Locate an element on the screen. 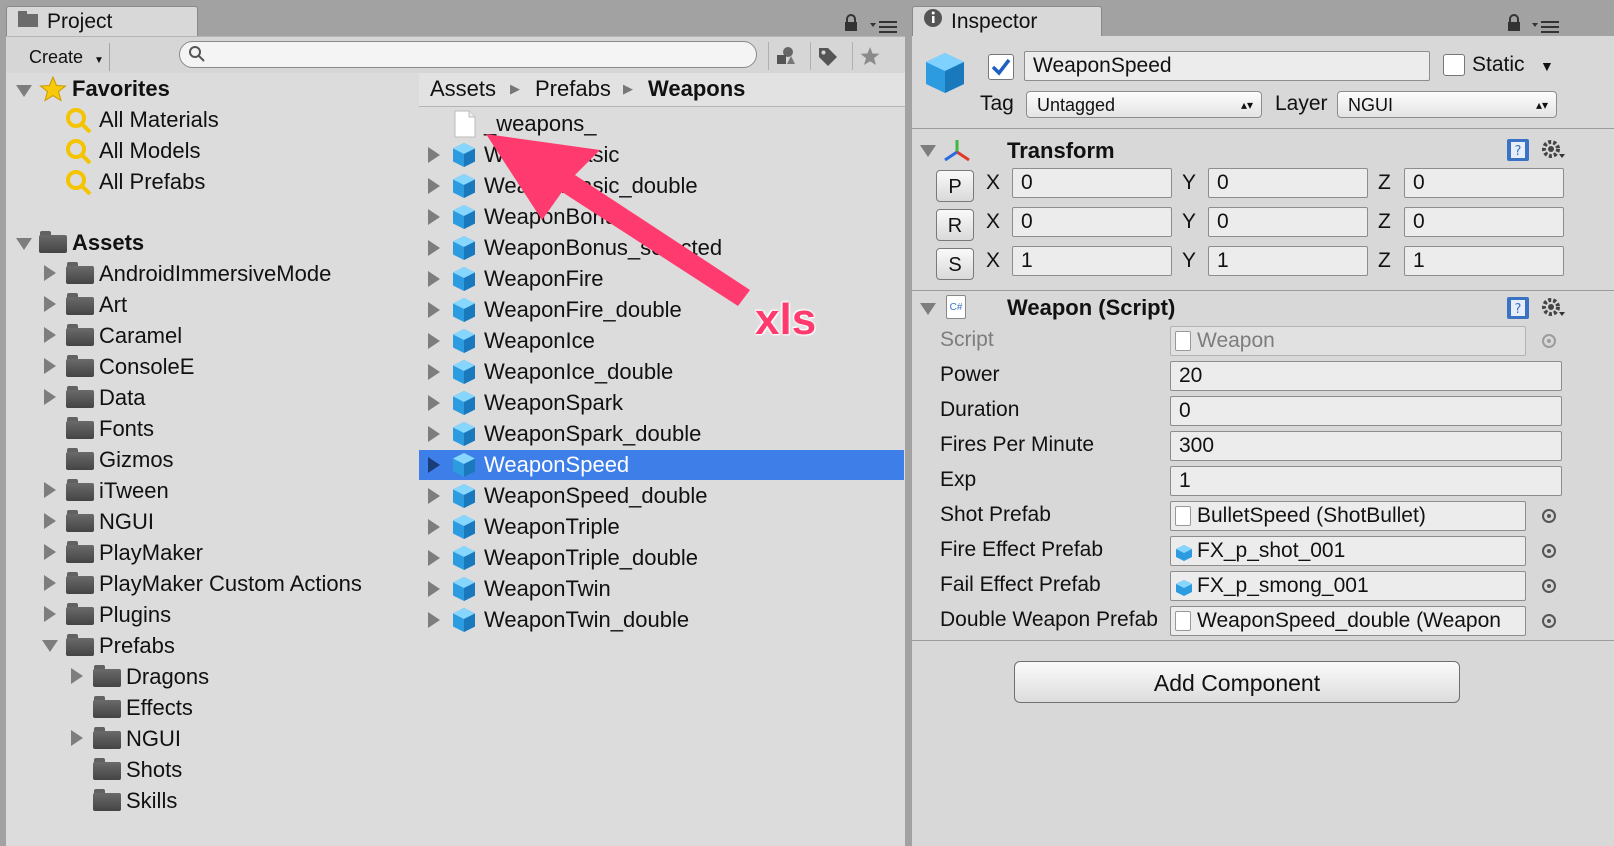  field-fires-per-minute: 300 is located at coordinates (1366, 446).